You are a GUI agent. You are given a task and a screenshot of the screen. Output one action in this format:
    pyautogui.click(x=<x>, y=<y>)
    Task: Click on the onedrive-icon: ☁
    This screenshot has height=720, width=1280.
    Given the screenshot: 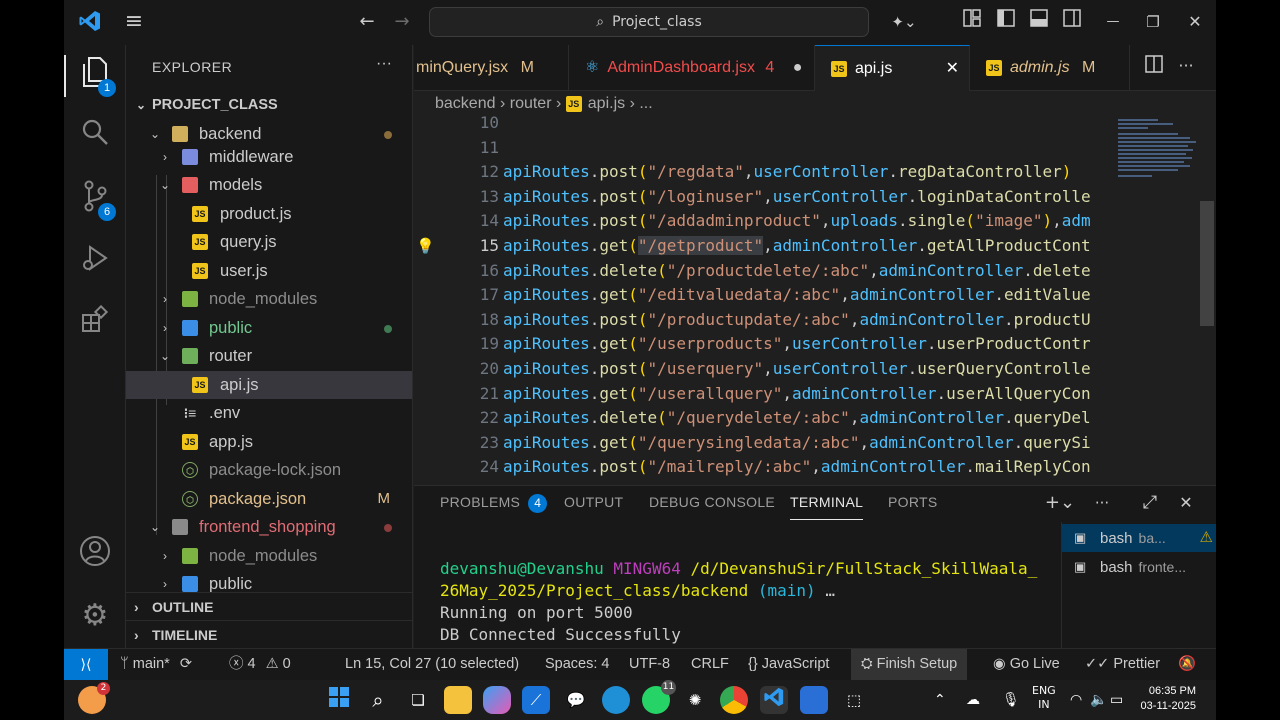 What is the action you would take?
    pyautogui.click(x=973, y=700)
    